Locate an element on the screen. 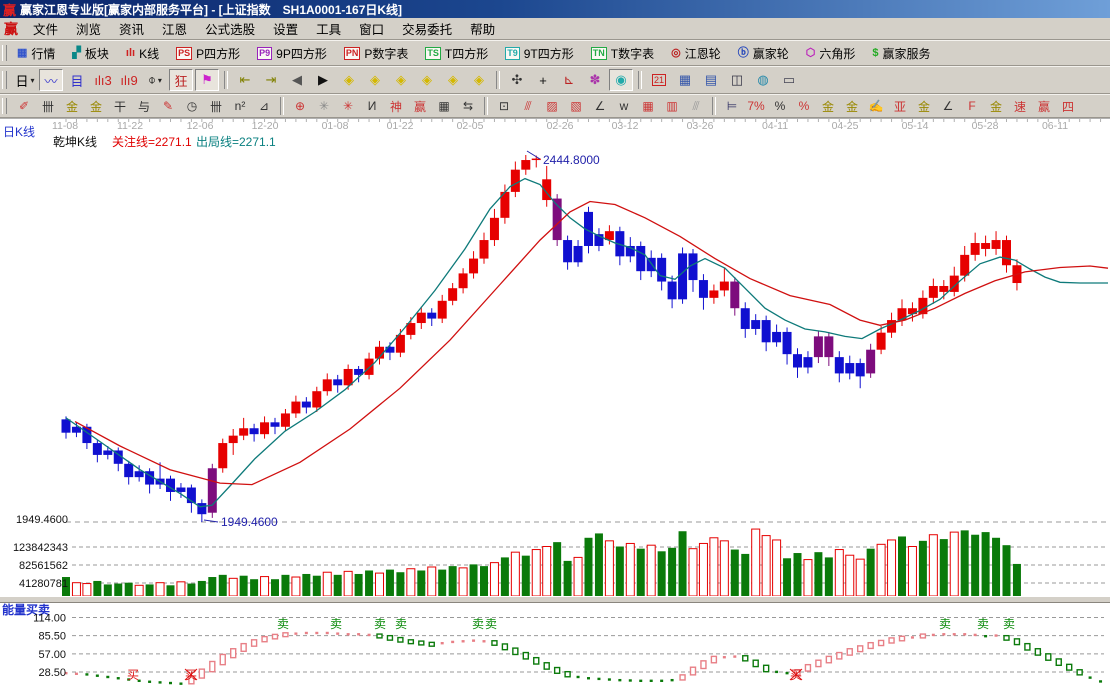 The image size is (1110, 692). toolbar-item-winner-service: $ 赢家服务 is located at coordinates (901, 53).